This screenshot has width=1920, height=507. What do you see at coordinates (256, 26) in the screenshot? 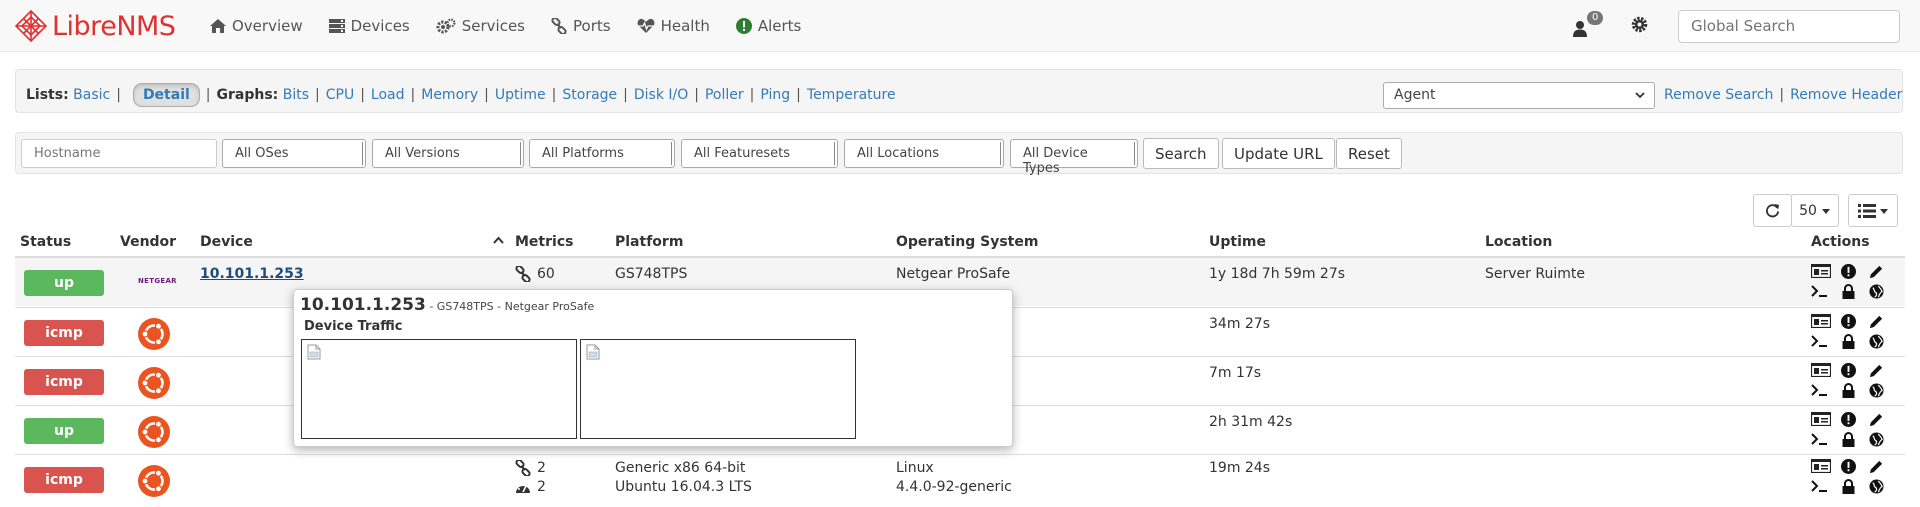
I see `nav-overview: Overview` at bounding box center [256, 26].